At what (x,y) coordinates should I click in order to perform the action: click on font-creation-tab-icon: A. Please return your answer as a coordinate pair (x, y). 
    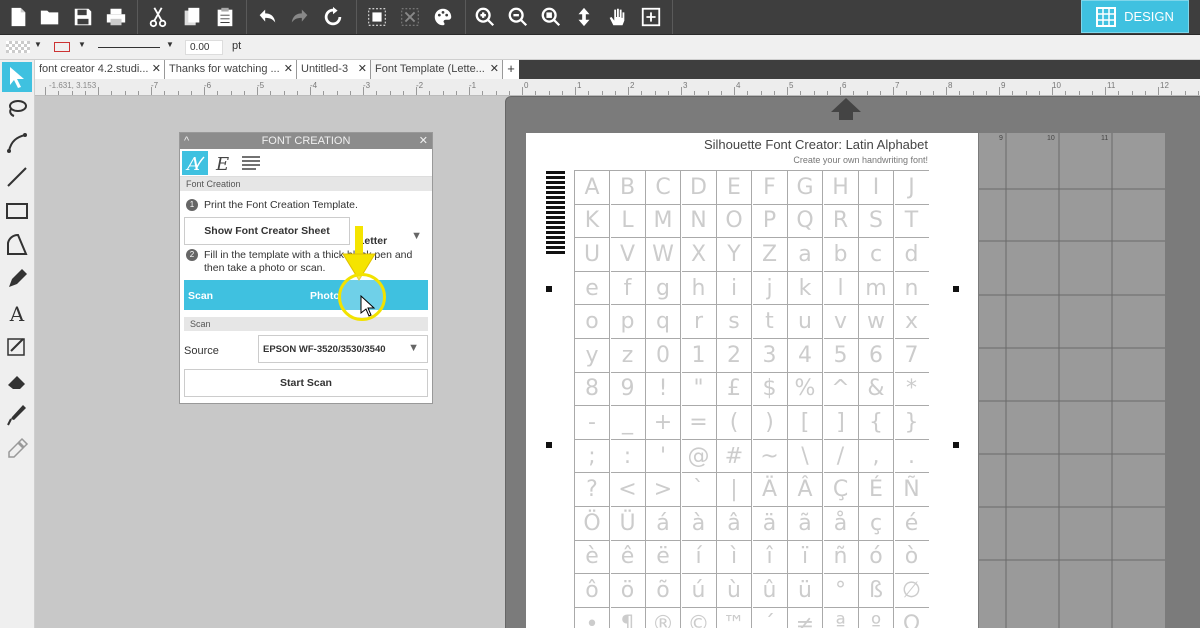
    Looking at the image, I should click on (195, 163).